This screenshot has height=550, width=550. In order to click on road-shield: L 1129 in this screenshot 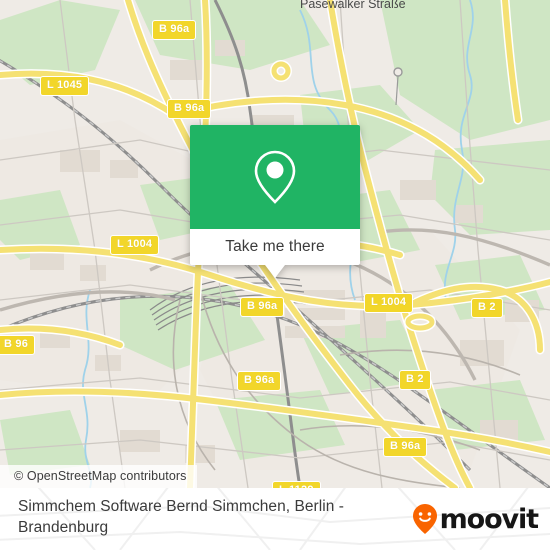, I will do `click(296, 484)`.